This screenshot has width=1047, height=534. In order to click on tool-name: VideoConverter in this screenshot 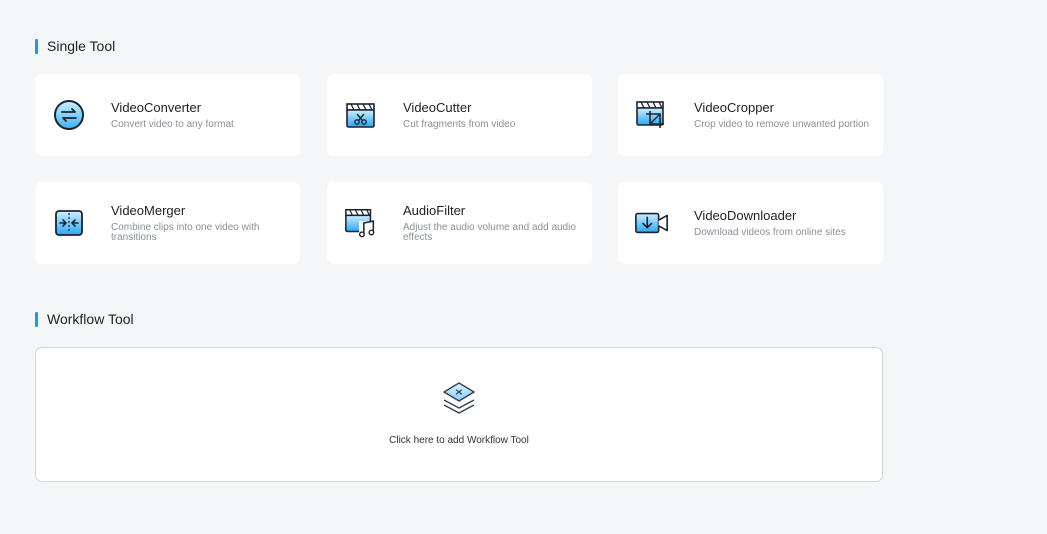, I will do `click(156, 107)`.